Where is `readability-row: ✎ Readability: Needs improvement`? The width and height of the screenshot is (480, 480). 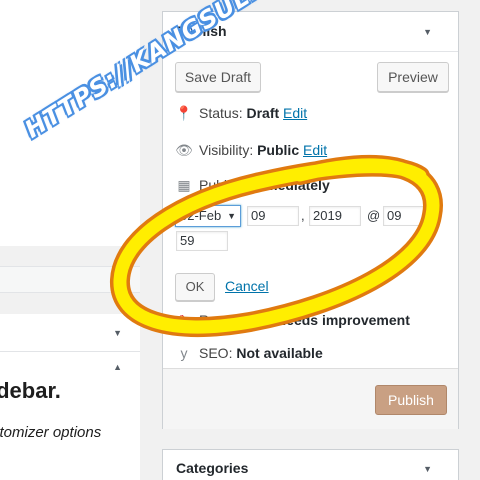
readability-row: ✎ Readability: Needs improvement is located at coordinates (292, 320).